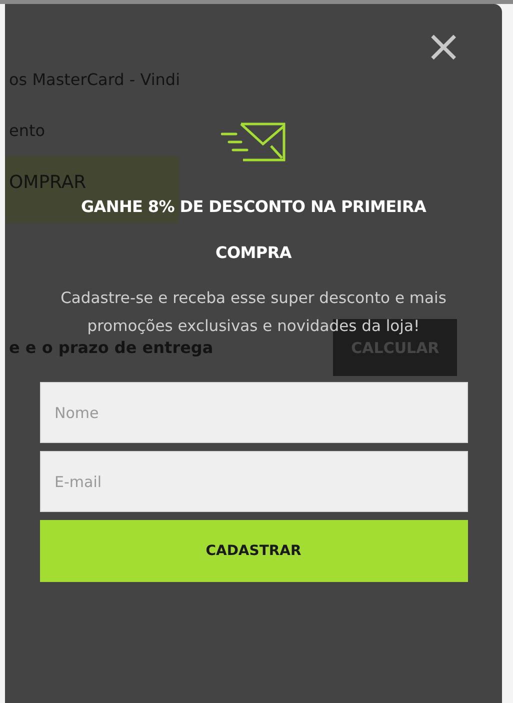 The width and height of the screenshot is (513, 703). What do you see at coordinates (254, 312) in the screenshot?
I see `popup-description: Cadastre-se e receba esse super desconto e mais promoções exclusivas e novidades da loja!` at bounding box center [254, 312].